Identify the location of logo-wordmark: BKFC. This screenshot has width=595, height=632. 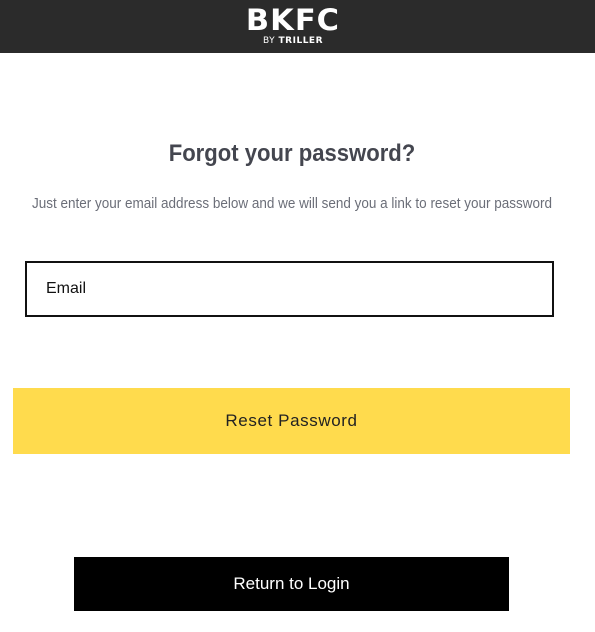
(293, 20).